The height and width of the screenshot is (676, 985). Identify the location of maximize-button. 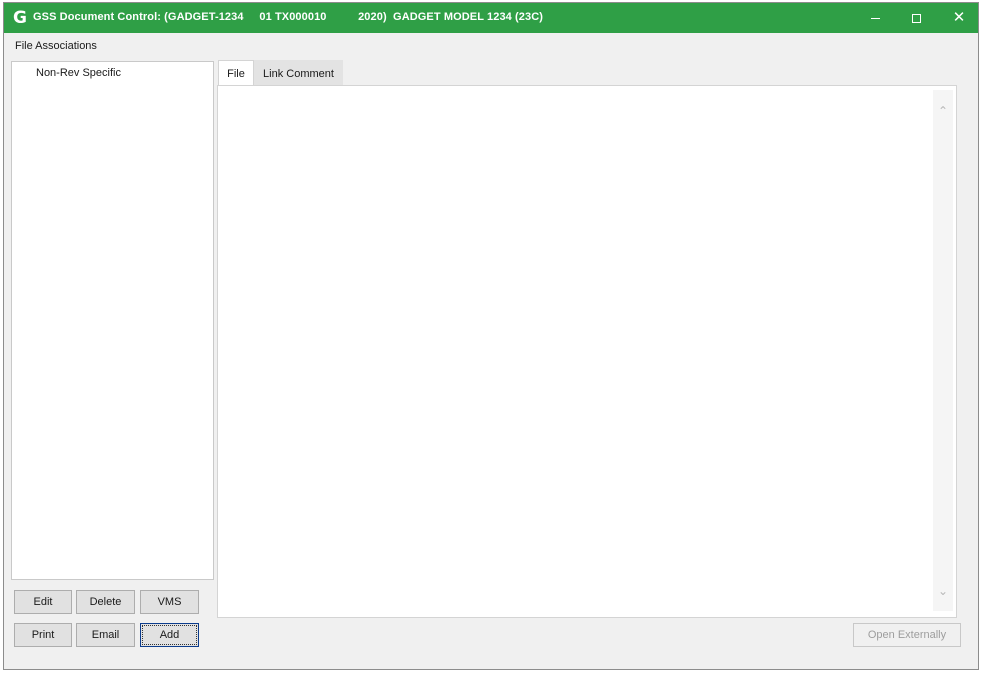
(917, 18).